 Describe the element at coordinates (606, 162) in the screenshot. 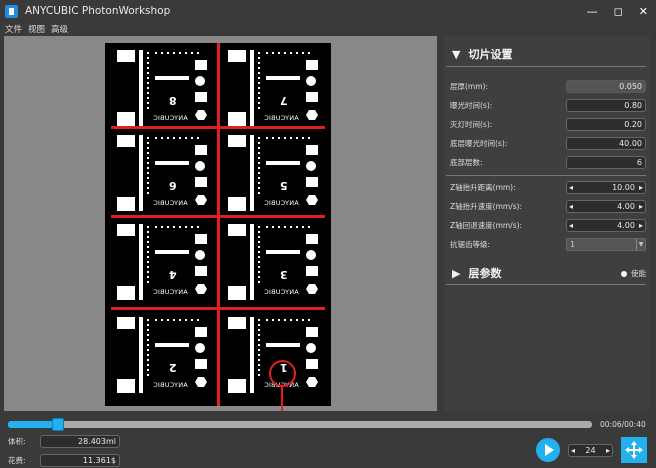

I see `bottom-layers-input: 6` at that location.